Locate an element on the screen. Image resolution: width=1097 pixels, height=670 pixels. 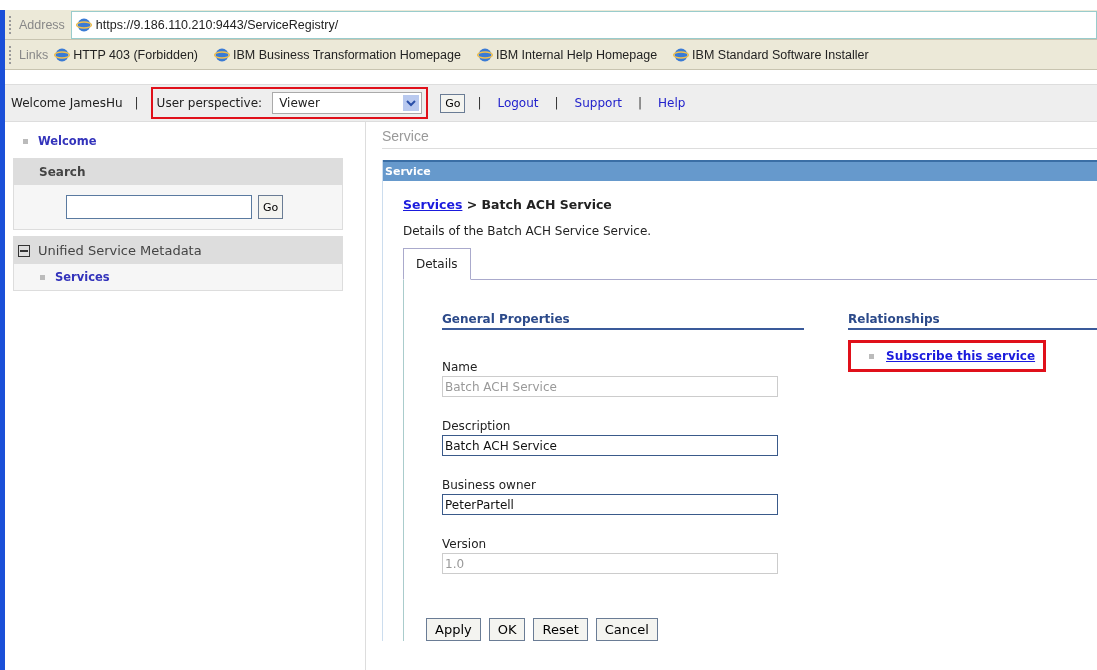
group-header: Unified Service Metadata is located at coordinates (178, 250).